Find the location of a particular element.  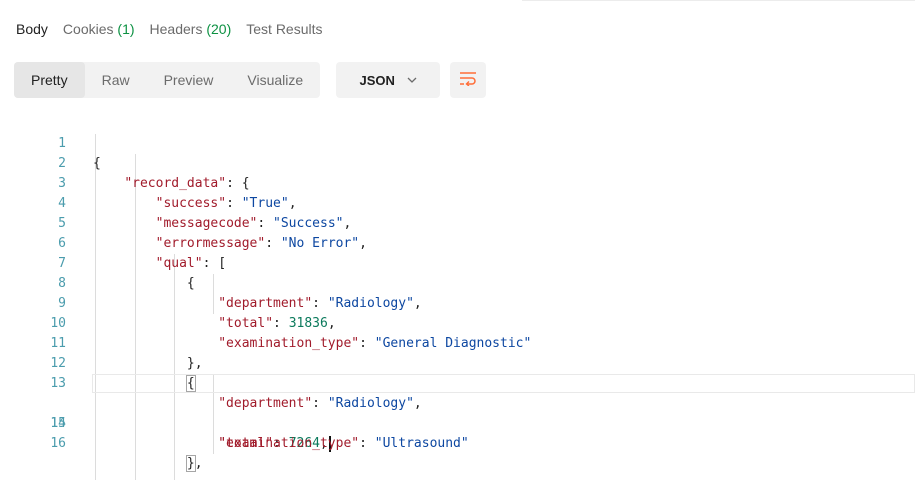

code-line: 2 "record_data": { is located at coordinates (457, 162).